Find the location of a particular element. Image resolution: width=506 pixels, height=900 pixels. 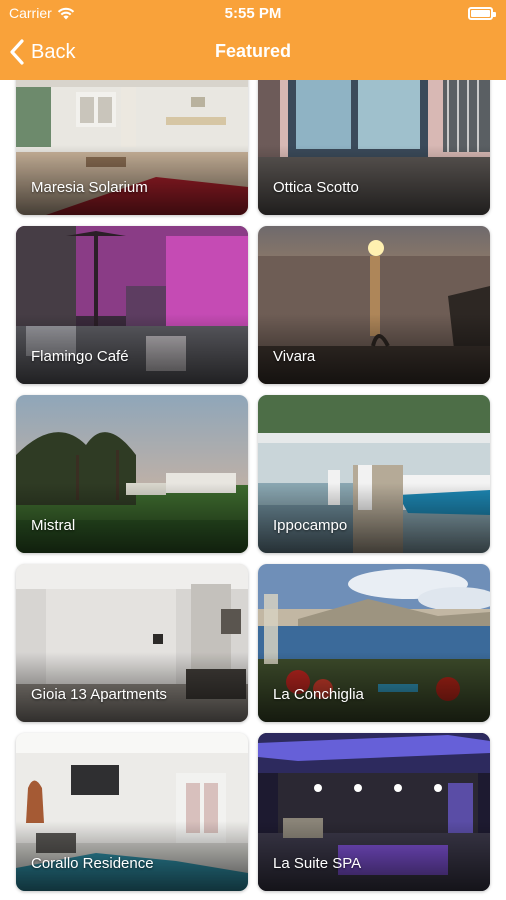

place-card-la-conchiglia: La Conchiglia is located at coordinates (374, 643).